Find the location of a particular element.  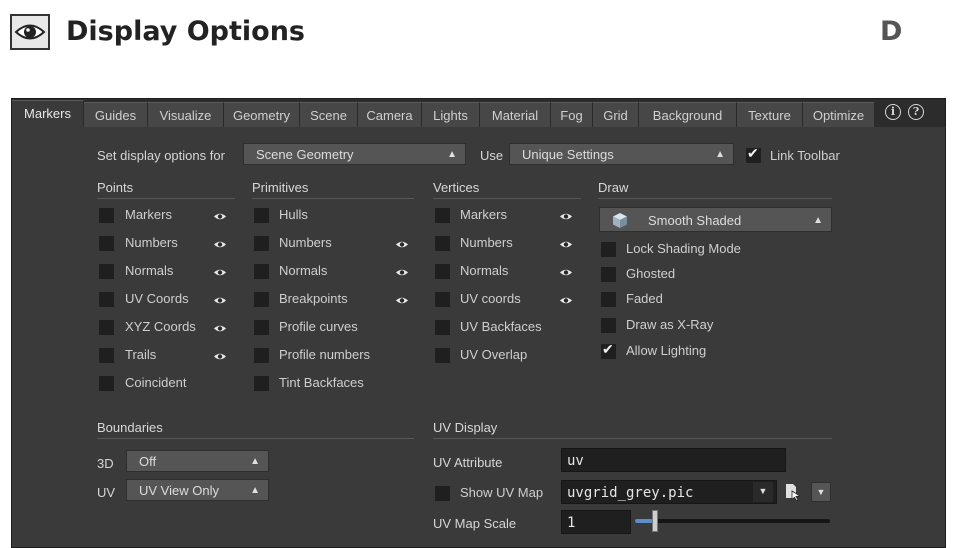

points-coincident-label: Coincident is located at coordinates (156, 382).